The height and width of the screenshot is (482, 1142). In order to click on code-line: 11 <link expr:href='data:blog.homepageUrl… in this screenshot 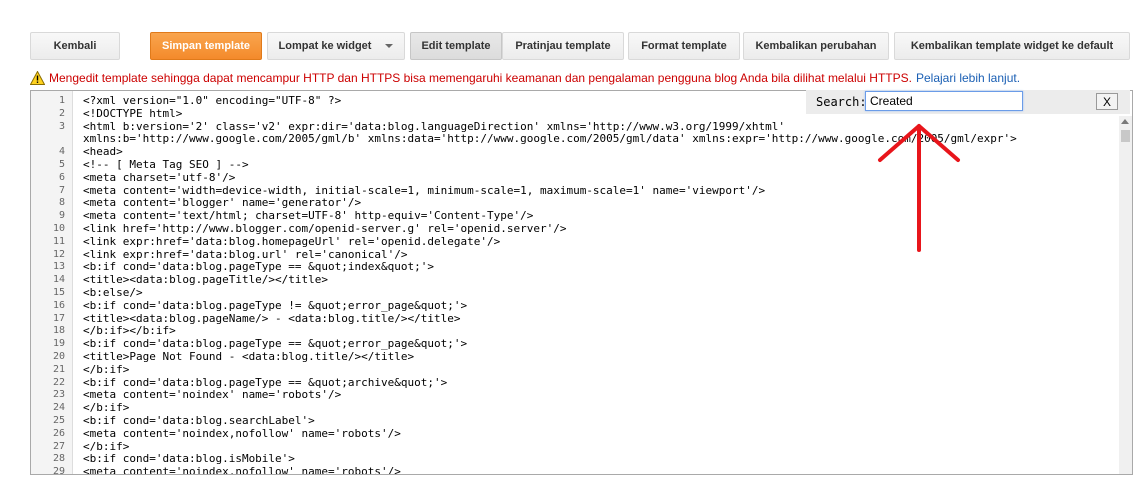, I will do `click(581, 241)`.